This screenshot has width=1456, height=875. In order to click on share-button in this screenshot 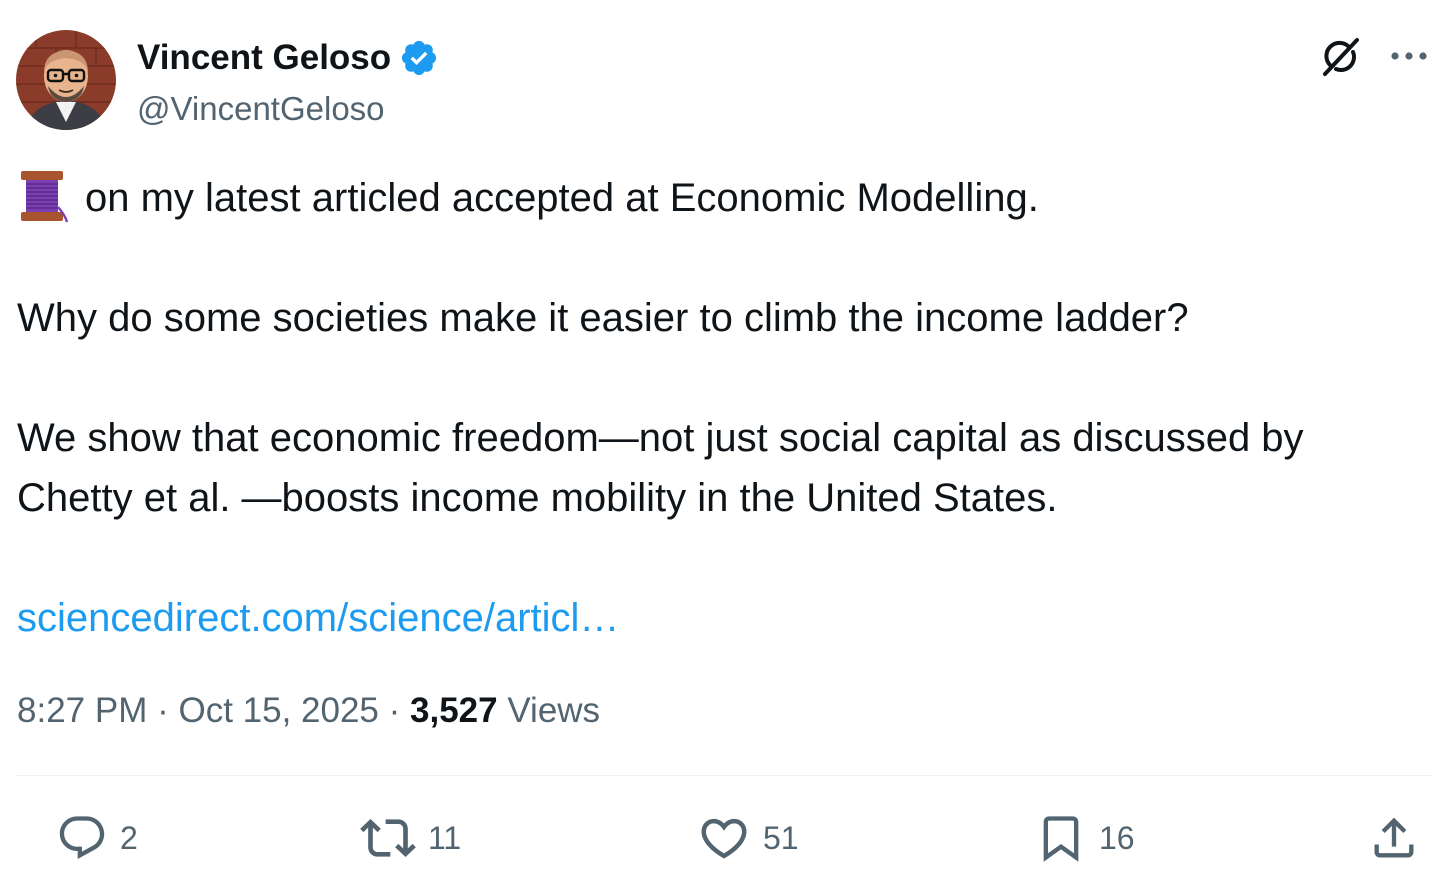, I will do `click(1394, 838)`.